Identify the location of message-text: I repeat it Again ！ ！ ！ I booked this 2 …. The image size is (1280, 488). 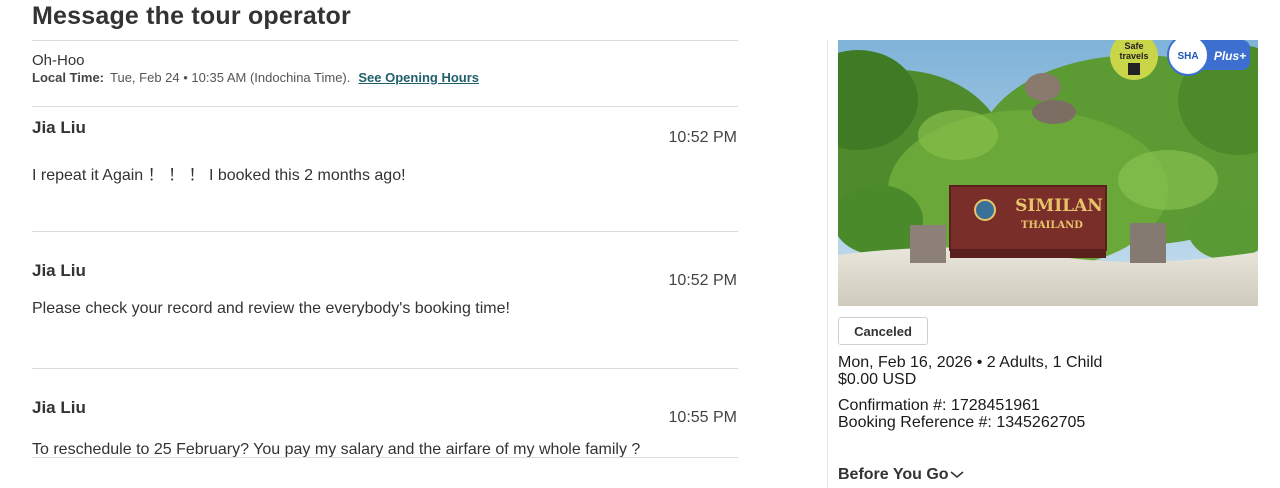
(219, 175).